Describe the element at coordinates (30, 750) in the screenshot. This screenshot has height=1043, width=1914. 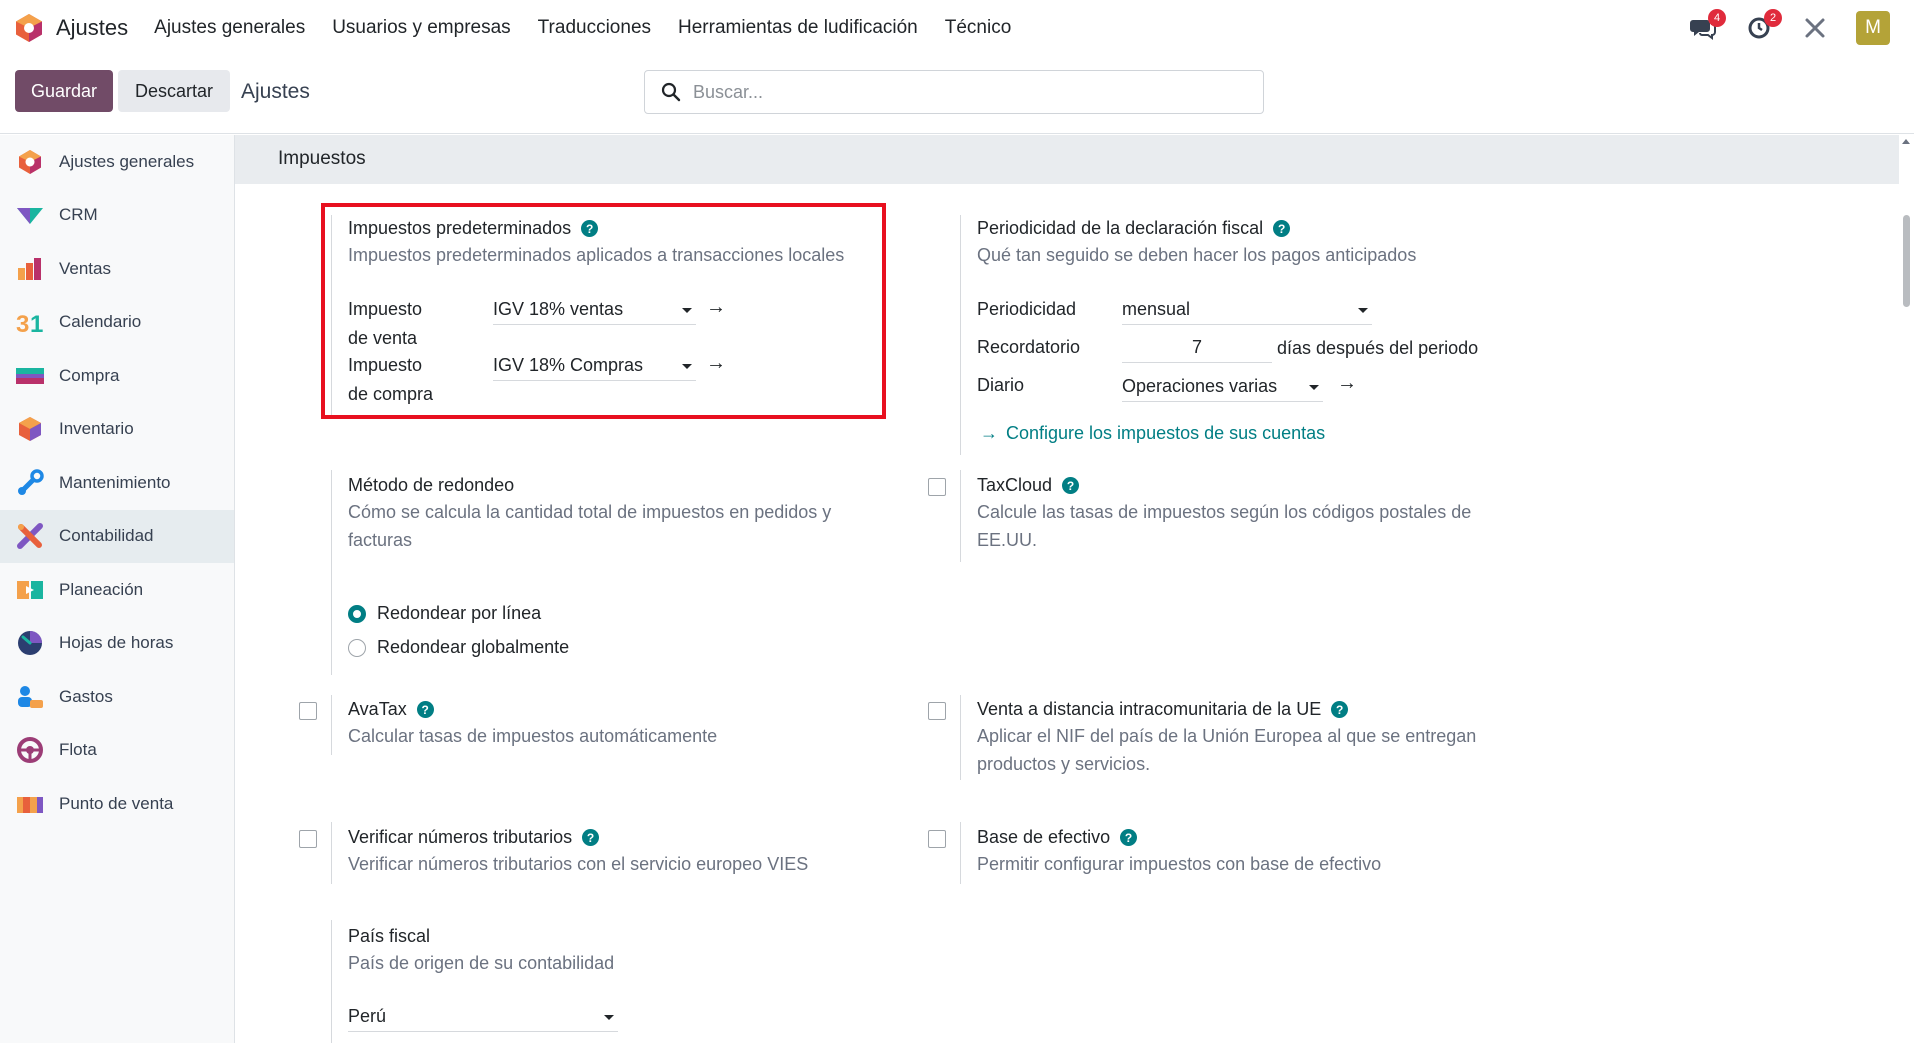
I see `fleet-icon` at that location.